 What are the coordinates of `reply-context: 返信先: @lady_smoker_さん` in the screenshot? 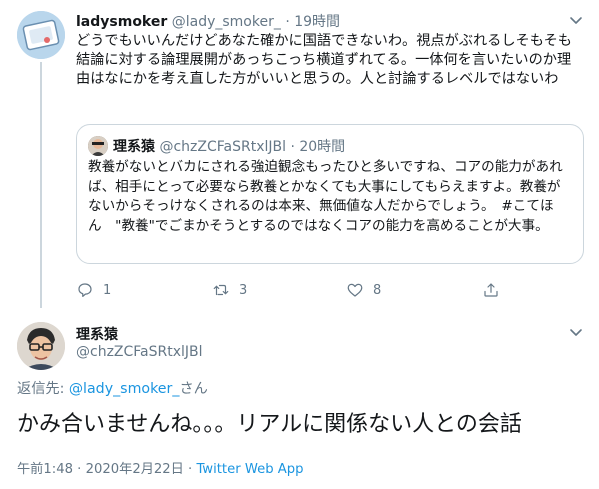 It's located at (112, 388).